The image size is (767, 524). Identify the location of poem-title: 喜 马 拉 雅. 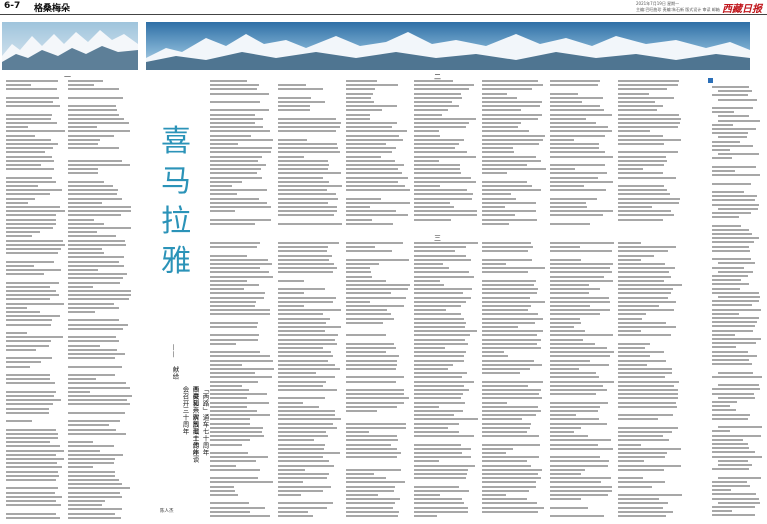
(176, 202).